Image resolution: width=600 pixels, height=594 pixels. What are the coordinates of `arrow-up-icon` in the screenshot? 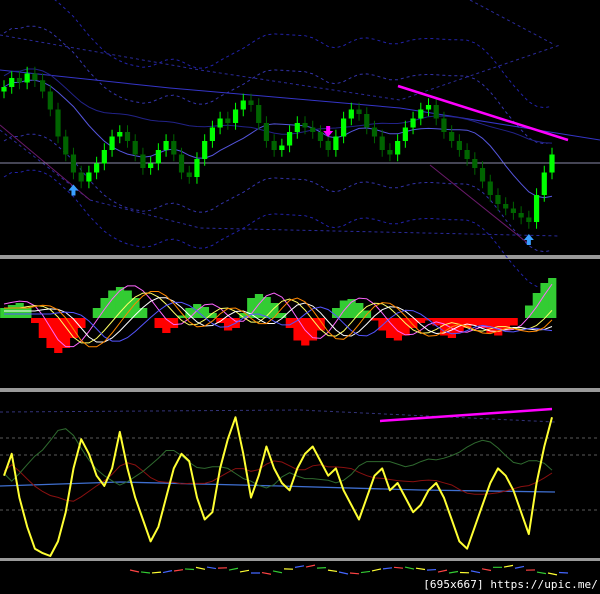 It's located at (73, 190).